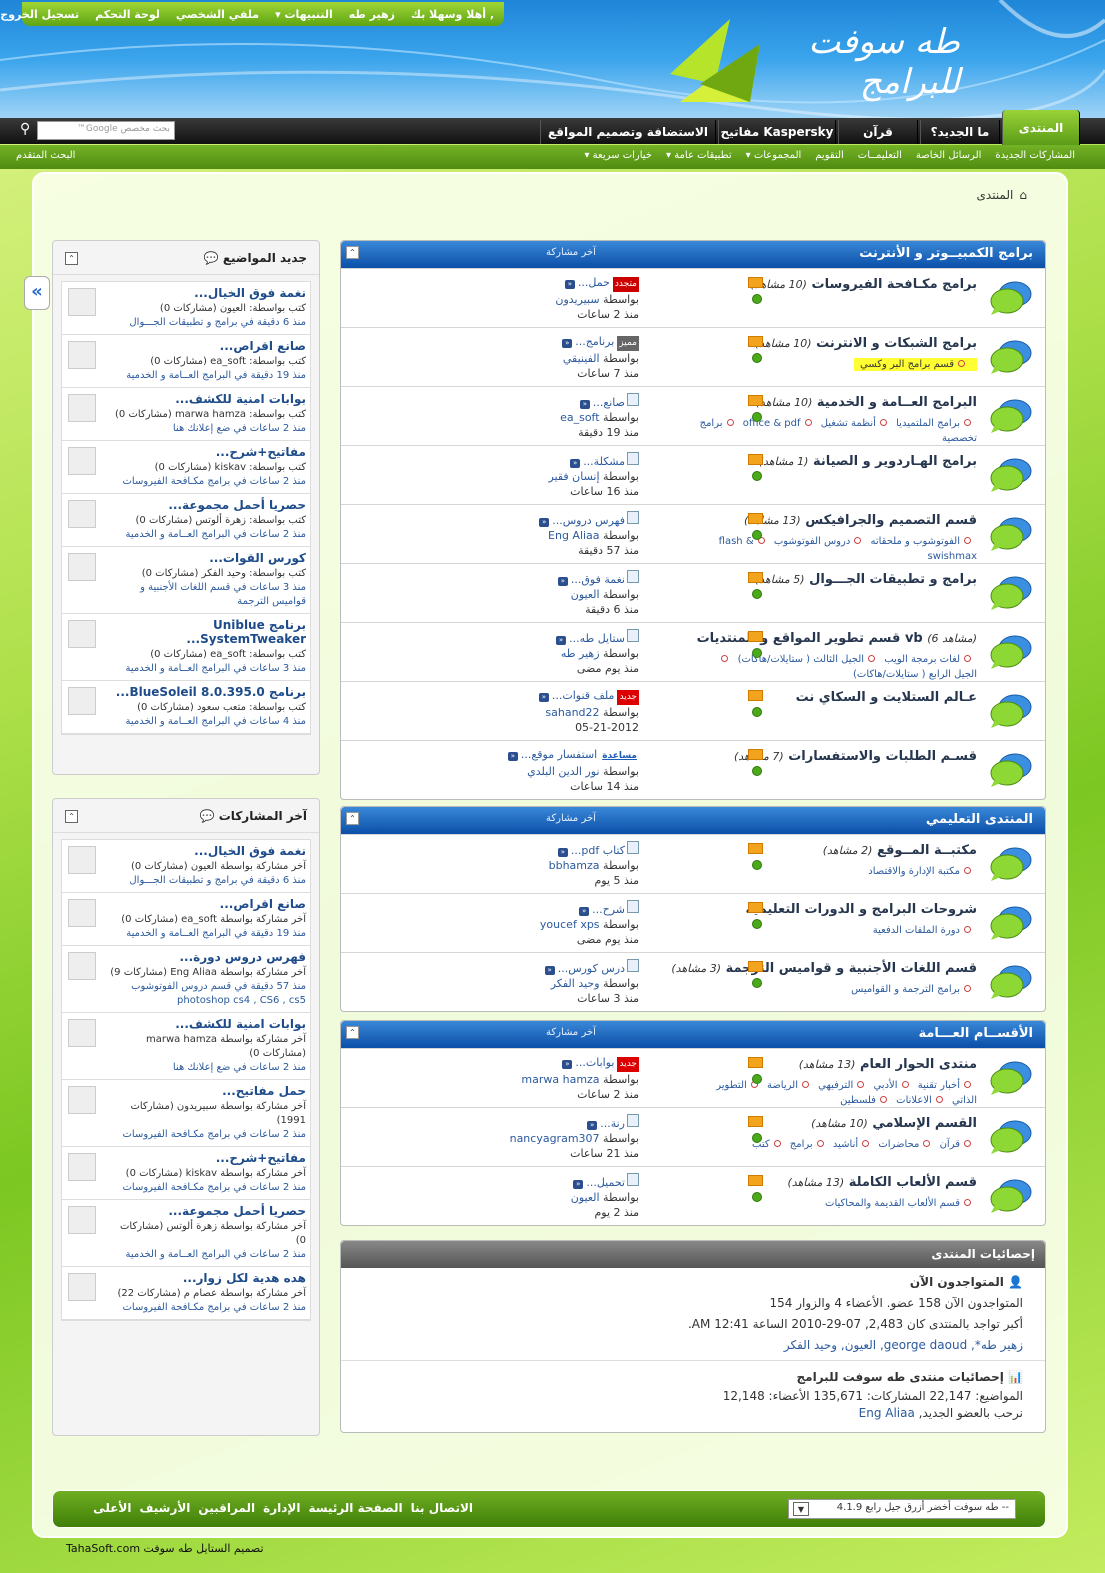 This screenshot has height=1573, width=1105. I want to click on subforum-link: برامج الترجمة و القواميس, so click(914, 989).